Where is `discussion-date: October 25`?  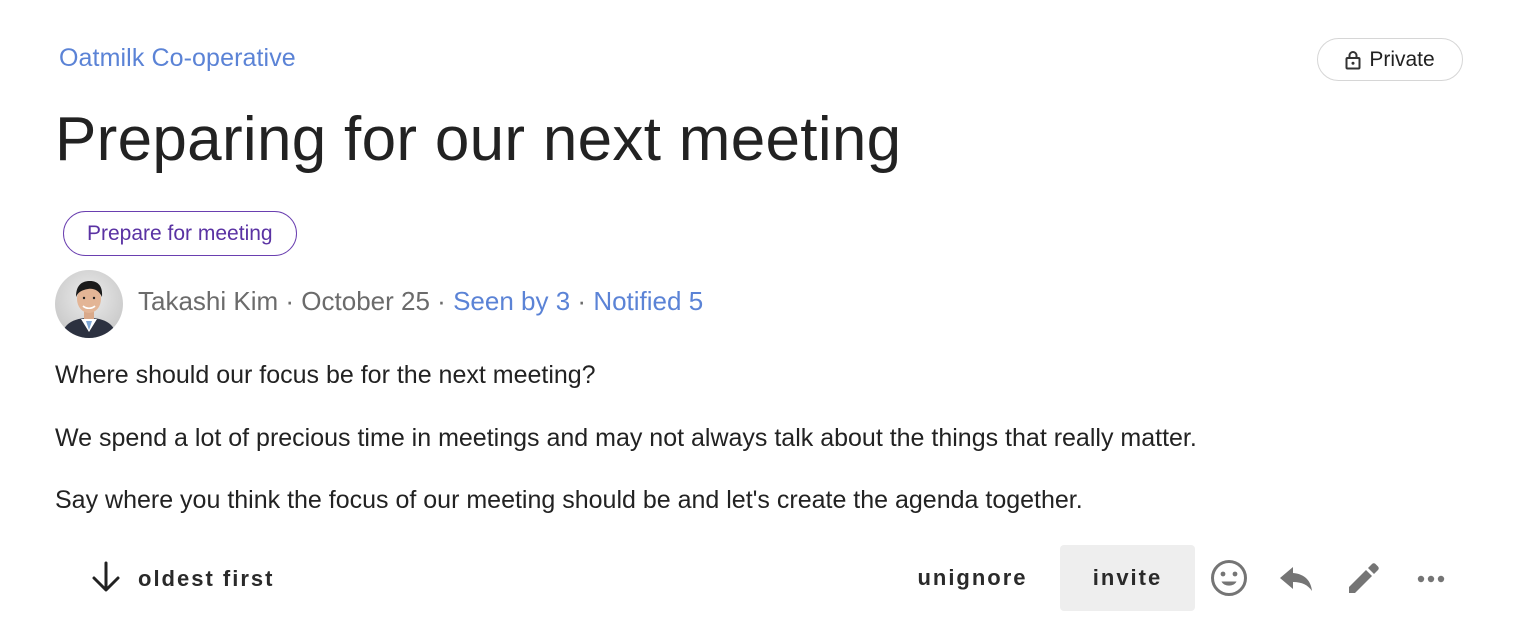 discussion-date: October 25 is located at coordinates (365, 301).